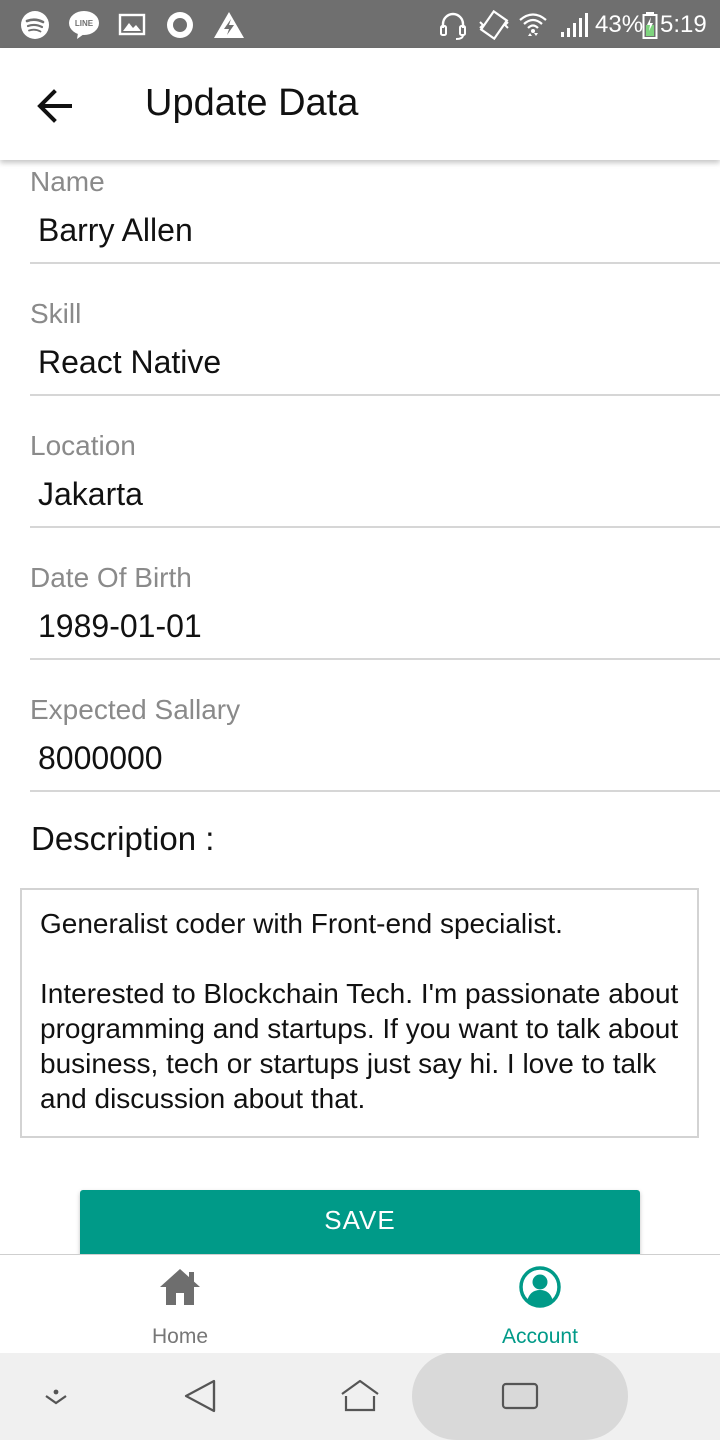  I want to click on status-bar: LINE 43% 5:19, so click(360, 24).